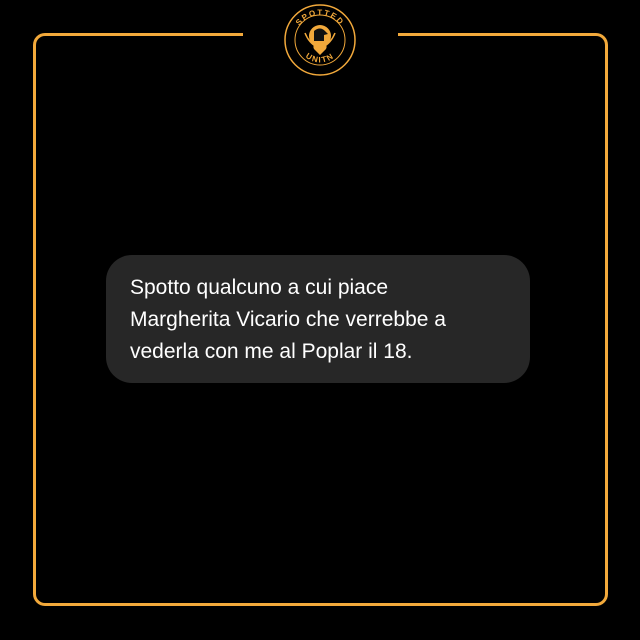 The image size is (640, 640). I want to click on spotted-unitn-logo: SPOTTED UNITN, so click(320, 40).